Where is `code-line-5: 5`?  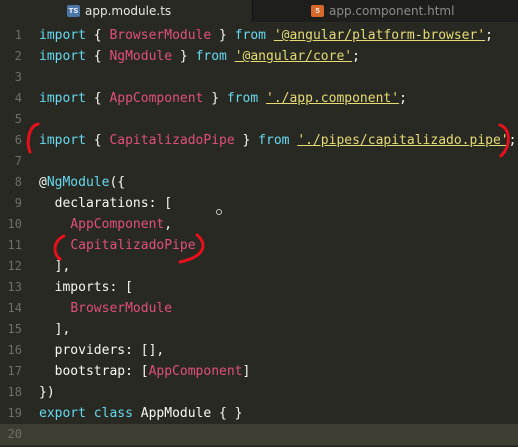
code-line-5: 5 is located at coordinates (259, 119).